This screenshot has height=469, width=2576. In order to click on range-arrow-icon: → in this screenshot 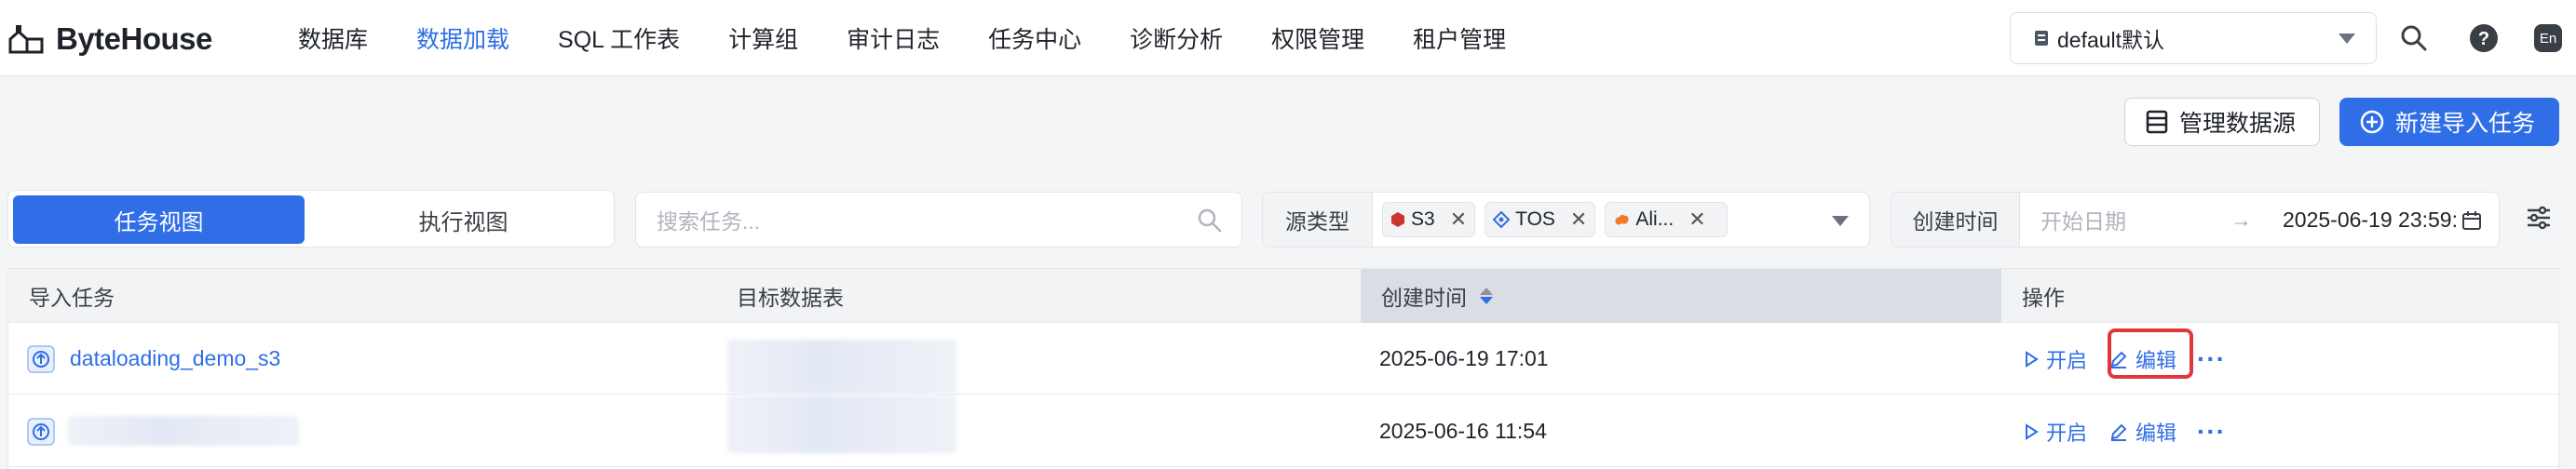, I will do `click(2241, 219)`.